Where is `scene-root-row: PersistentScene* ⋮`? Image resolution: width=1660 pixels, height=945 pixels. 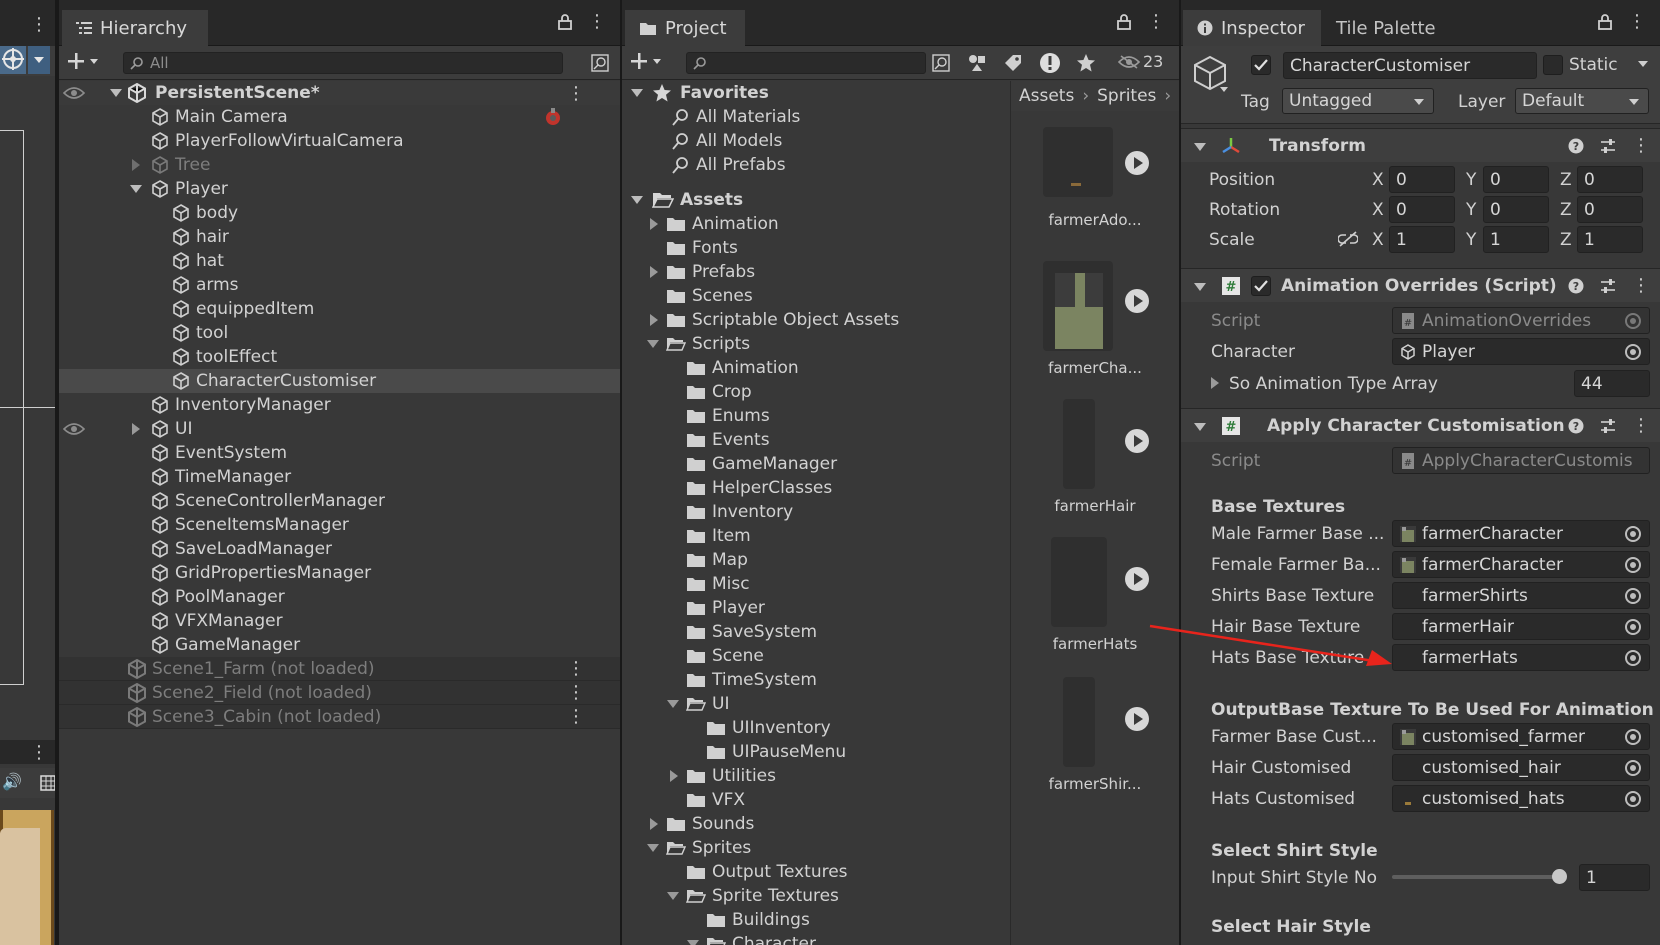
scene-root-row: PersistentScene* ⋮ is located at coordinates (339, 93).